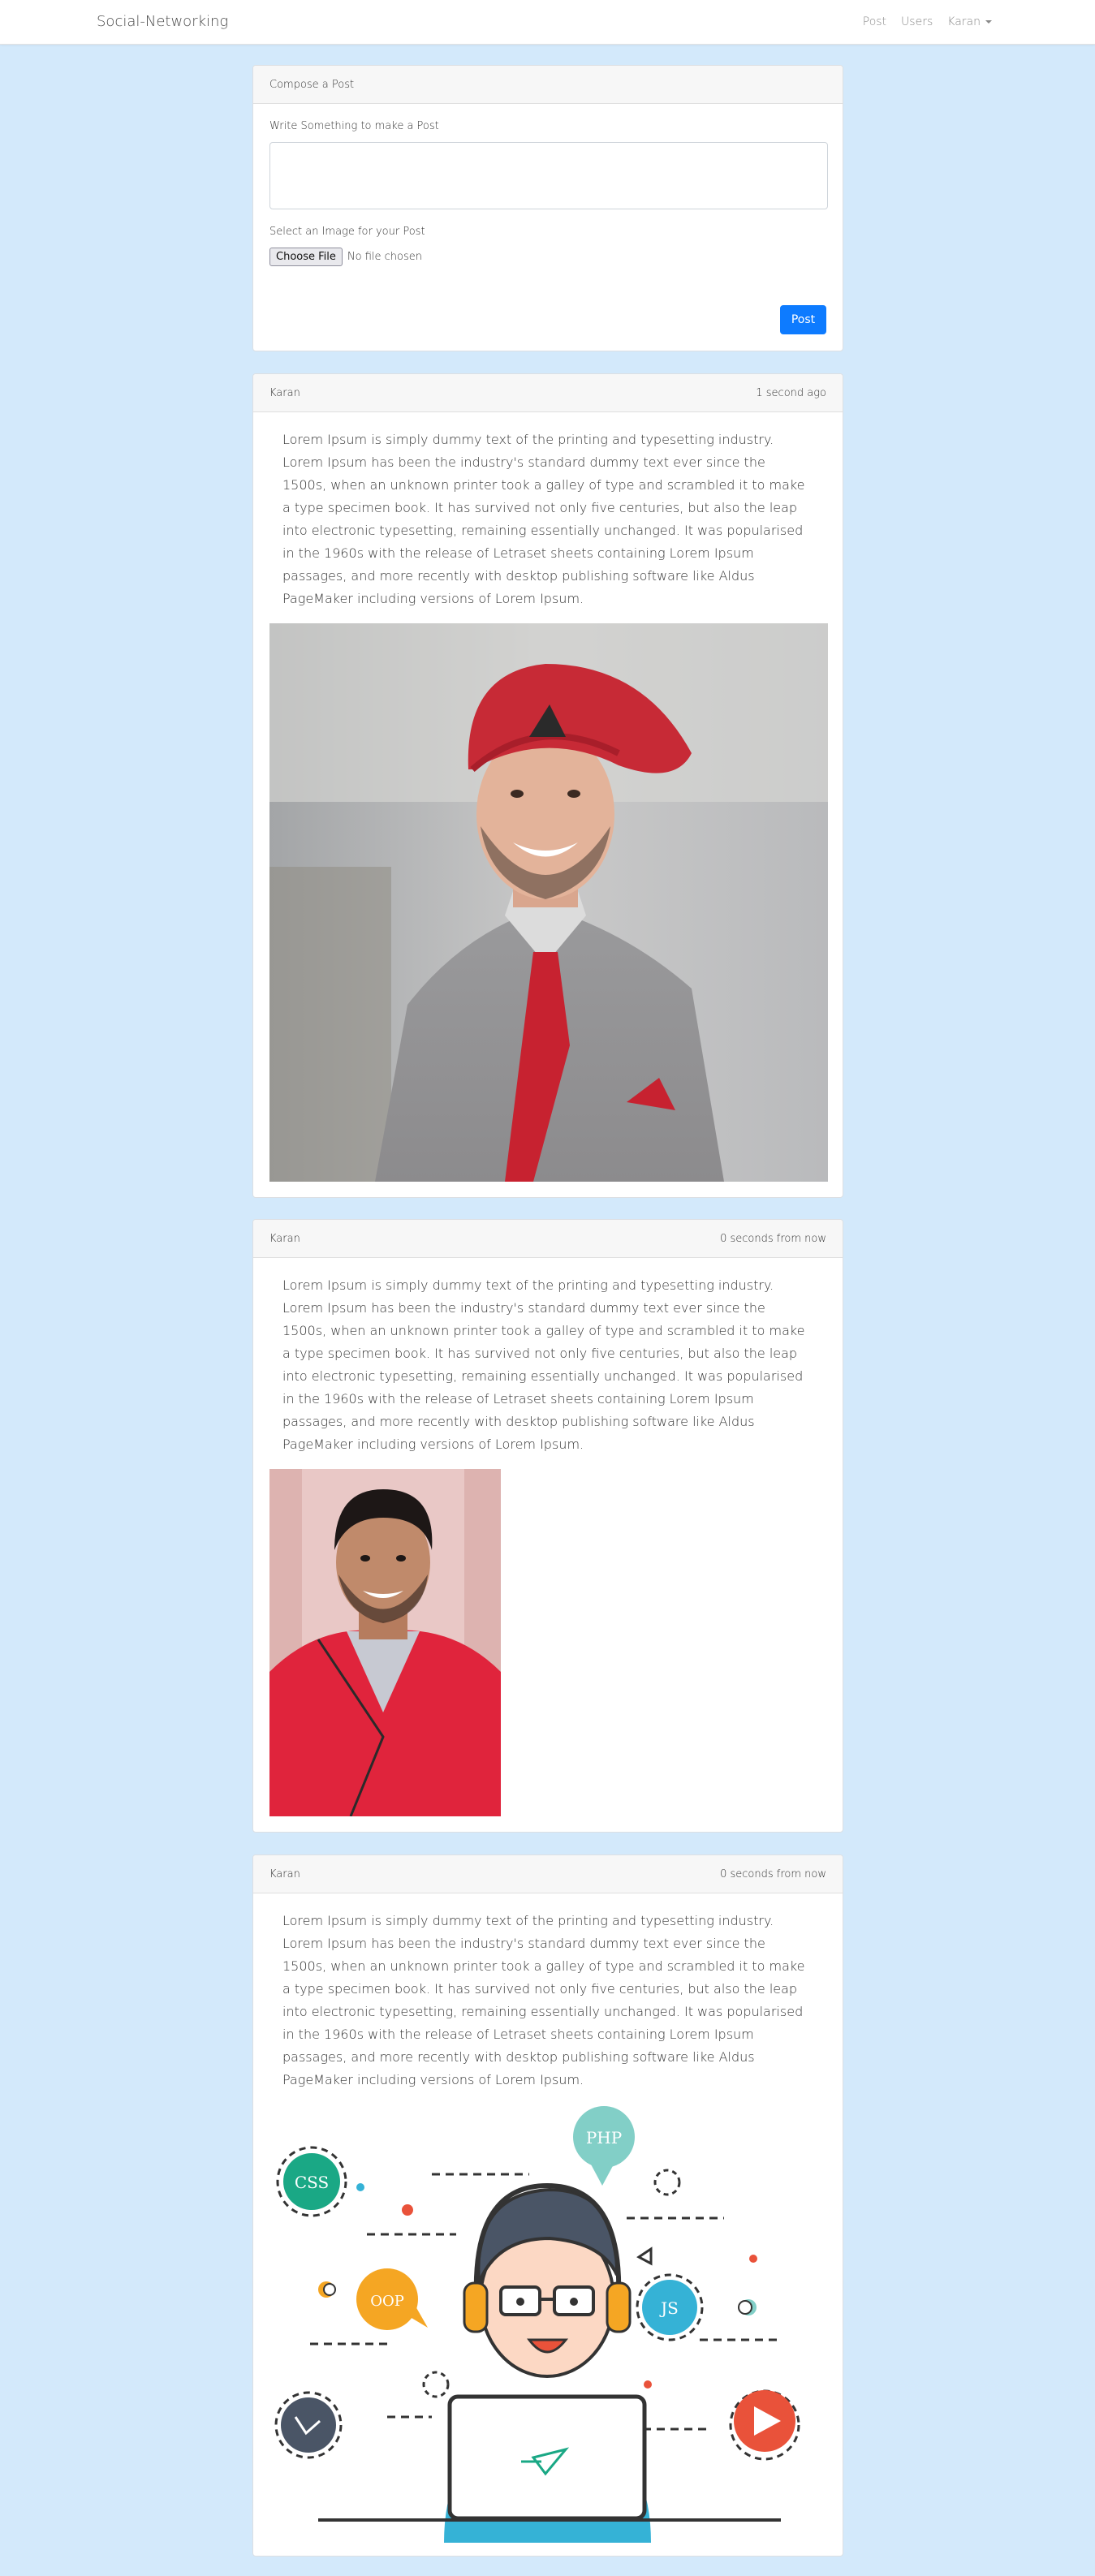  I want to click on badge-oop: OOP, so click(387, 2301).